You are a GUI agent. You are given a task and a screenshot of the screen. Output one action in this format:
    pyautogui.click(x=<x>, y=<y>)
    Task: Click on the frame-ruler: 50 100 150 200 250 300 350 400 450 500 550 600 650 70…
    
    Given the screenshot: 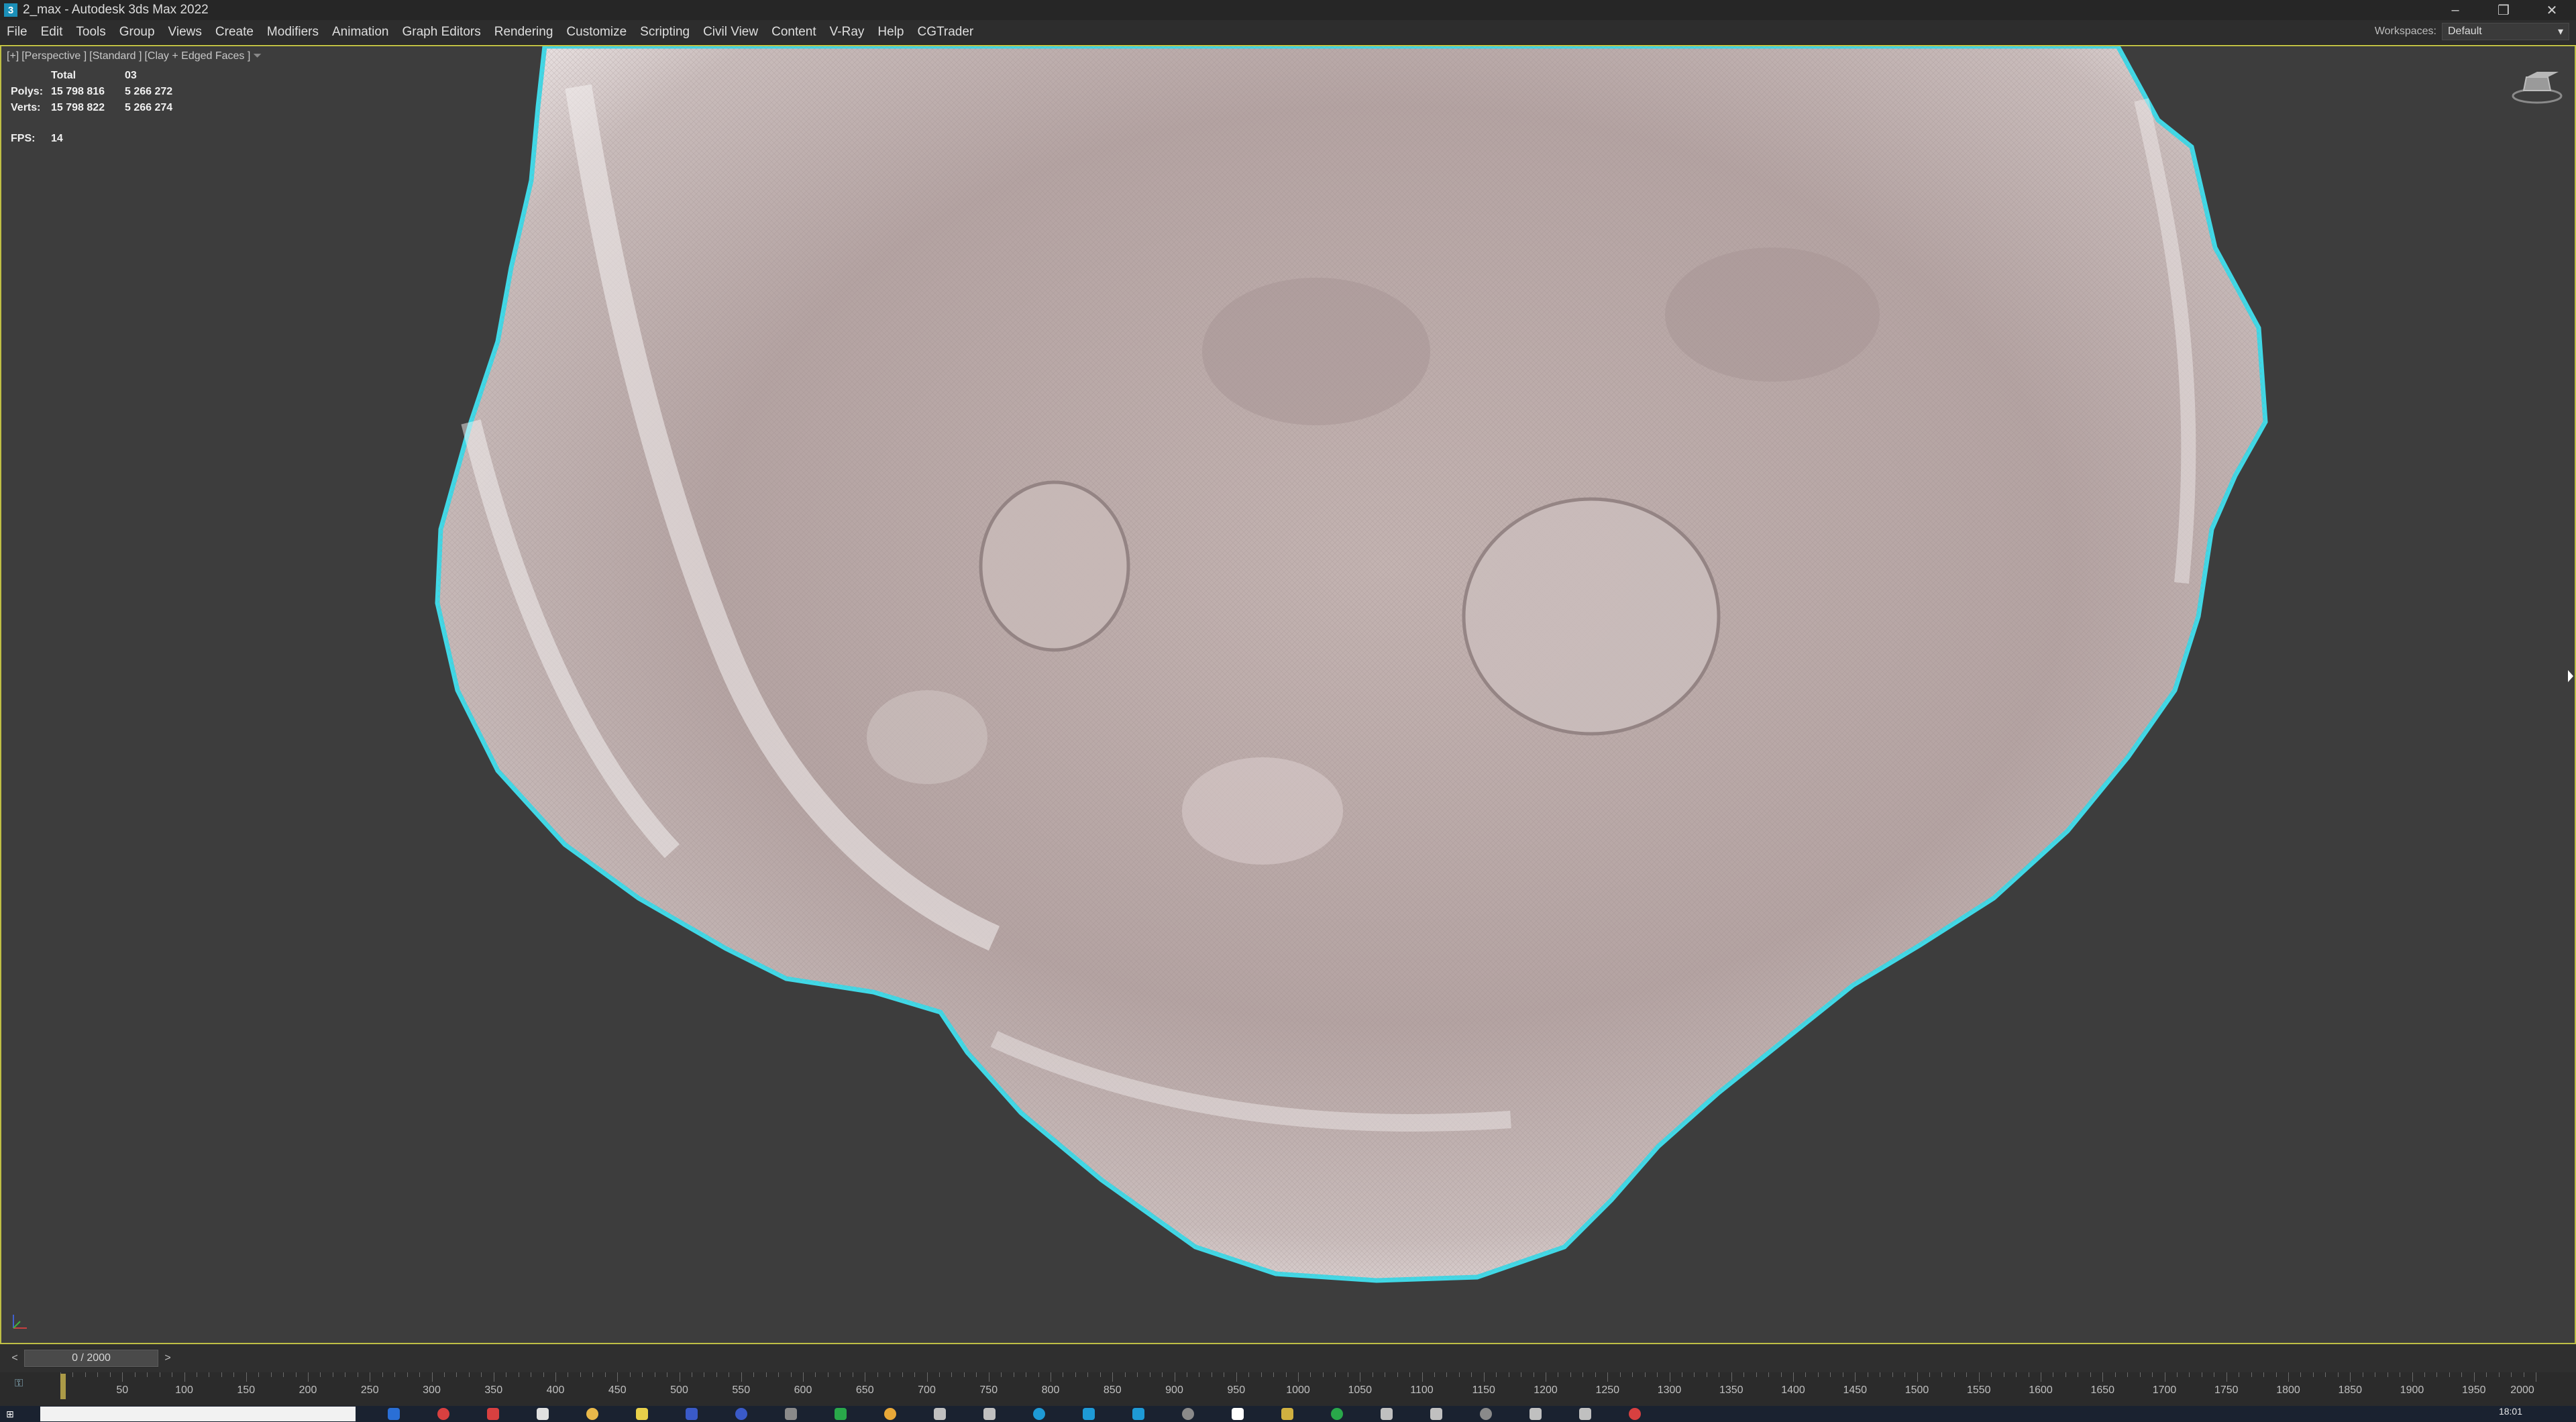 What is the action you would take?
    pyautogui.click(x=1298, y=1389)
    